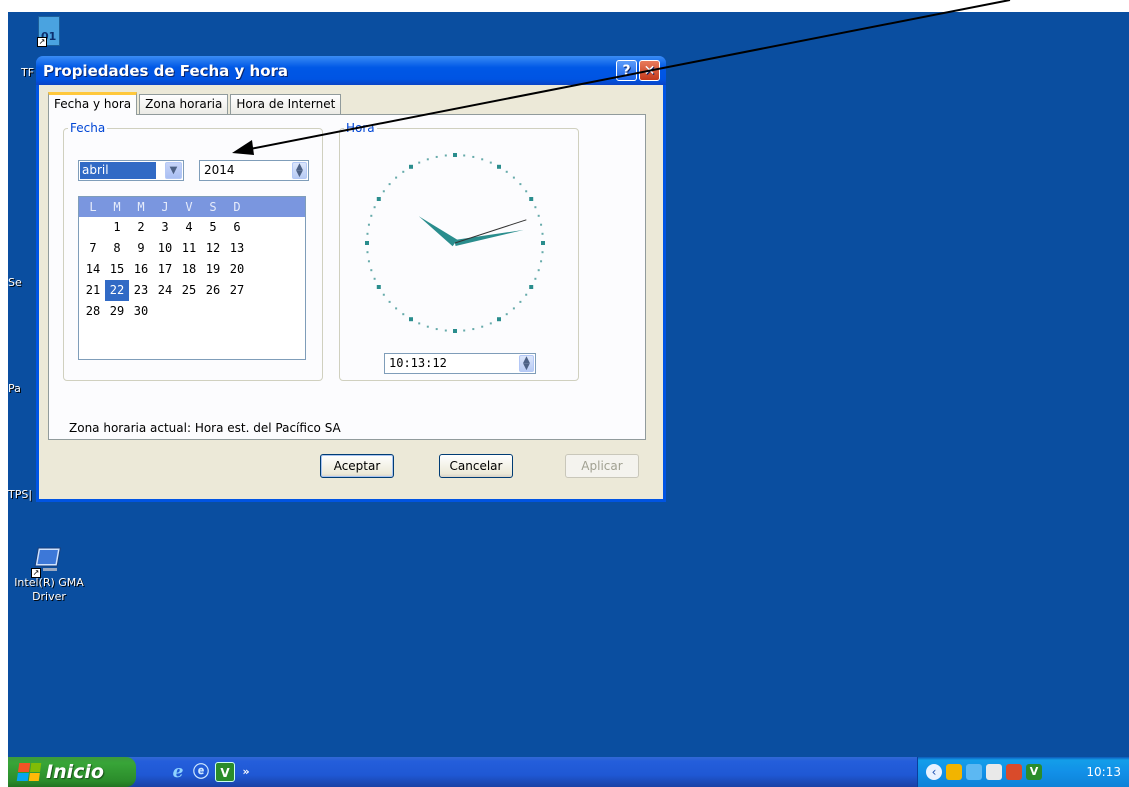  Describe the element at coordinates (117, 207) in the screenshot. I see `weekday-label: M` at that location.